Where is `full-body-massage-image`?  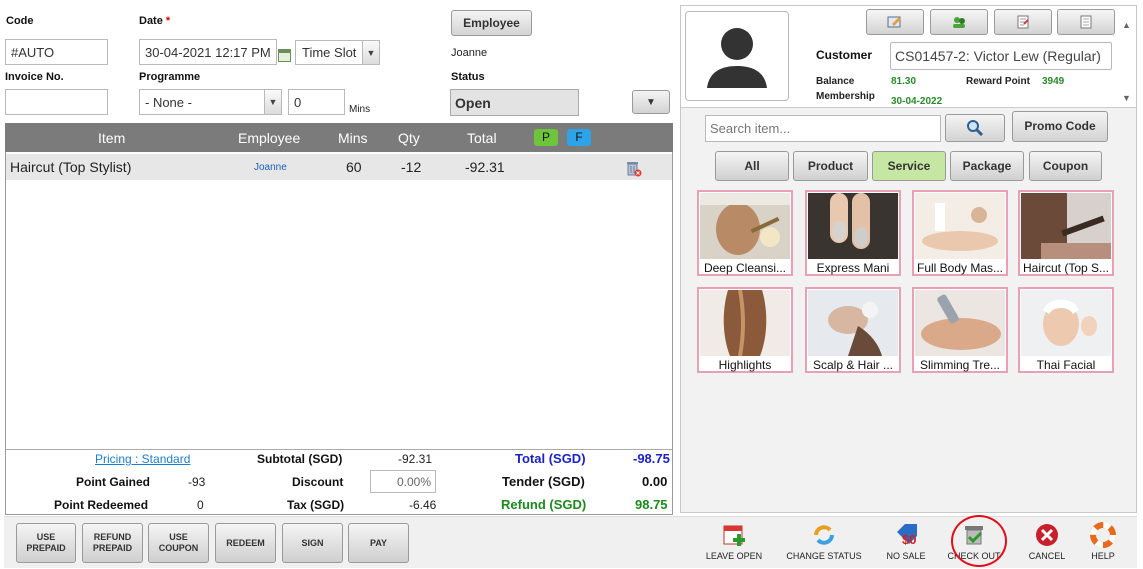 full-body-massage-image is located at coordinates (960, 226).